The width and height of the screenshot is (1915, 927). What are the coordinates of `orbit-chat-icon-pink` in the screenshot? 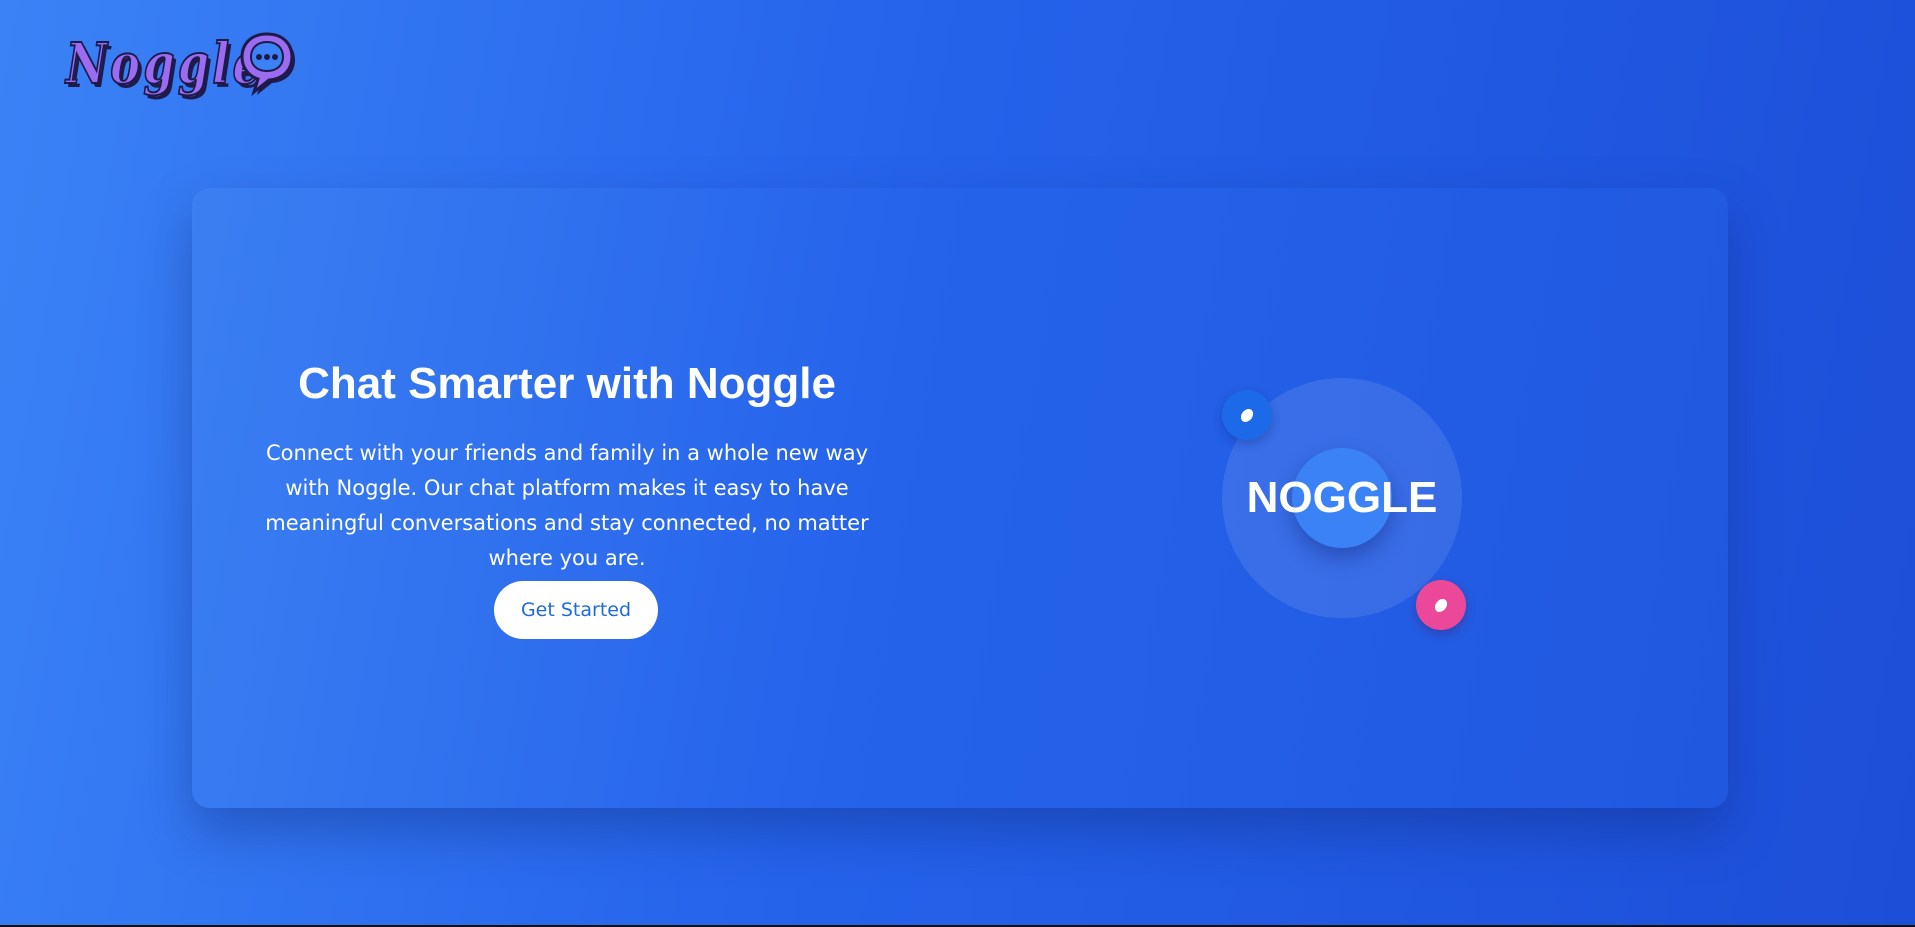 It's located at (1441, 605).